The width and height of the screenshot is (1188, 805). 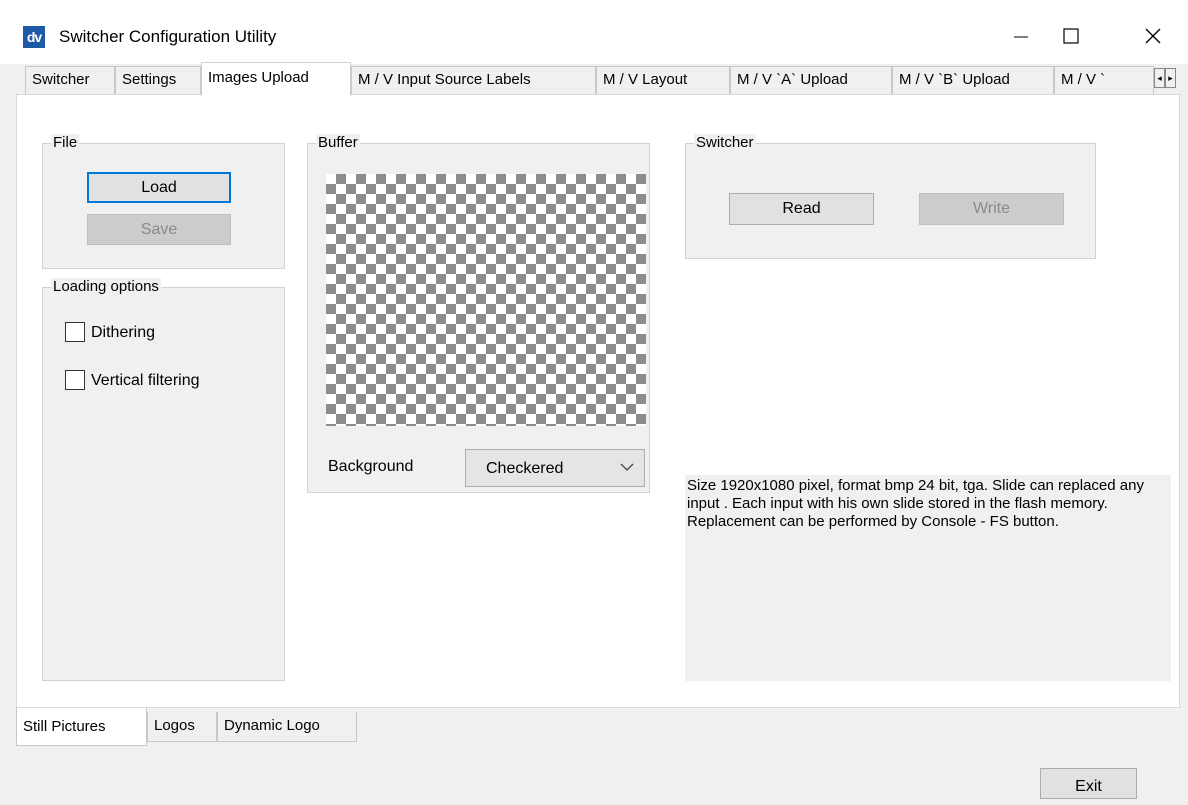 I want to click on tab-still-pictures: Still Pictures, so click(x=81, y=727).